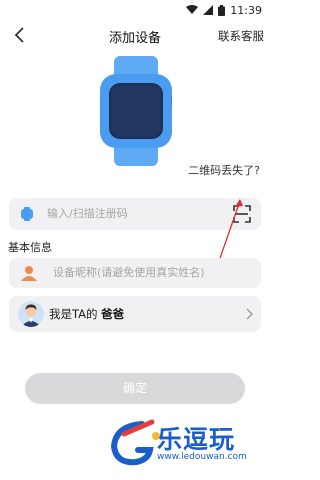 The image size is (320, 480). What do you see at coordinates (73, 314) in the screenshot?
I see `relation-prefix: 我是TA的` at bounding box center [73, 314].